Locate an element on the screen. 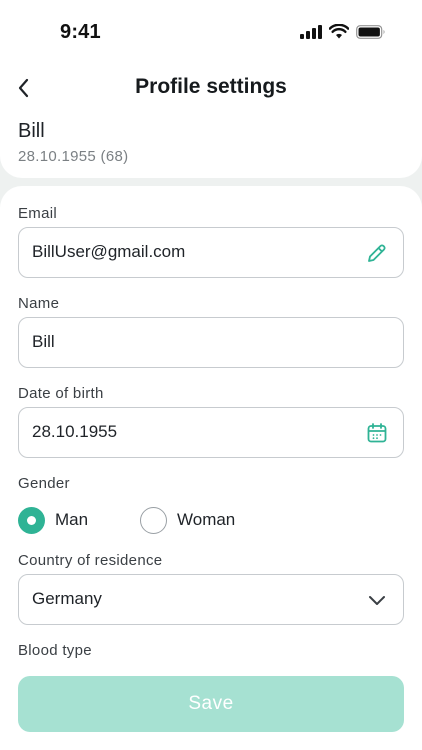 The image size is (422, 750). battery-icon is located at coordinates (370, 31).